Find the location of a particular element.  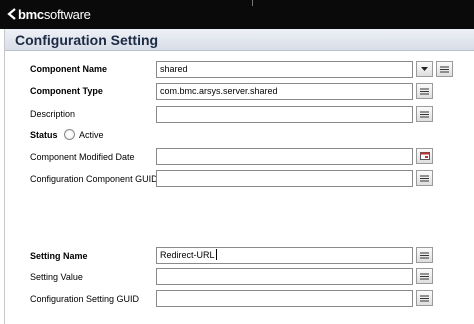

bmc-logo: bmcsoftware is located at coordinates (48, 14).